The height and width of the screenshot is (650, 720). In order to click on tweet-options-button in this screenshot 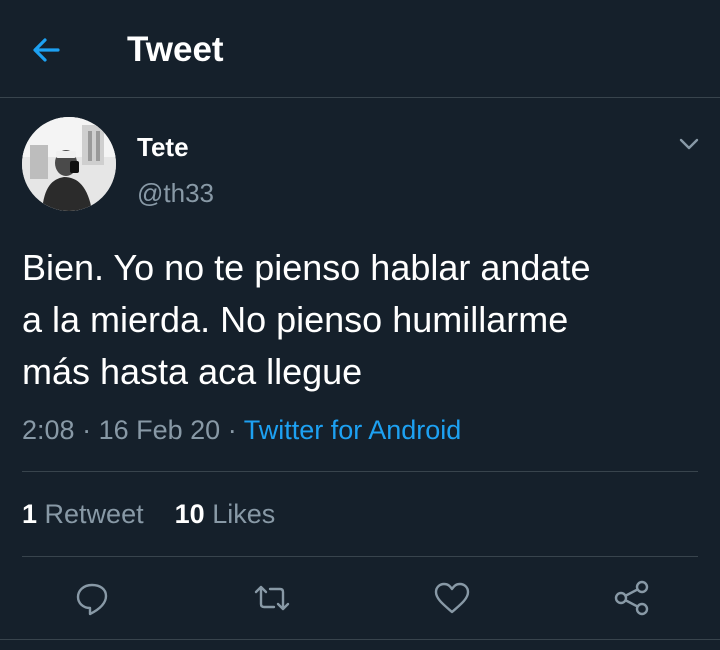, I will do `click(689, 144)`.